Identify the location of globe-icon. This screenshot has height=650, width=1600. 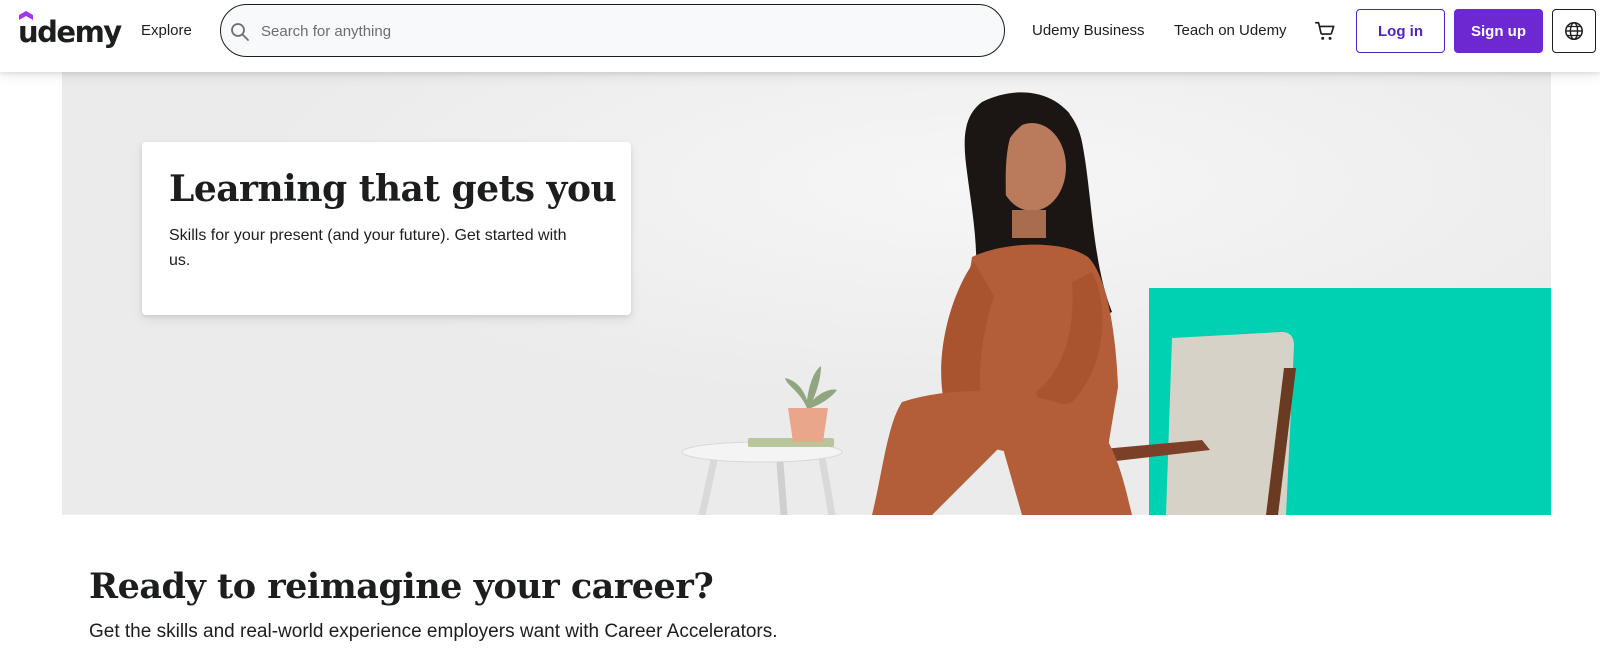
(1574, 31).